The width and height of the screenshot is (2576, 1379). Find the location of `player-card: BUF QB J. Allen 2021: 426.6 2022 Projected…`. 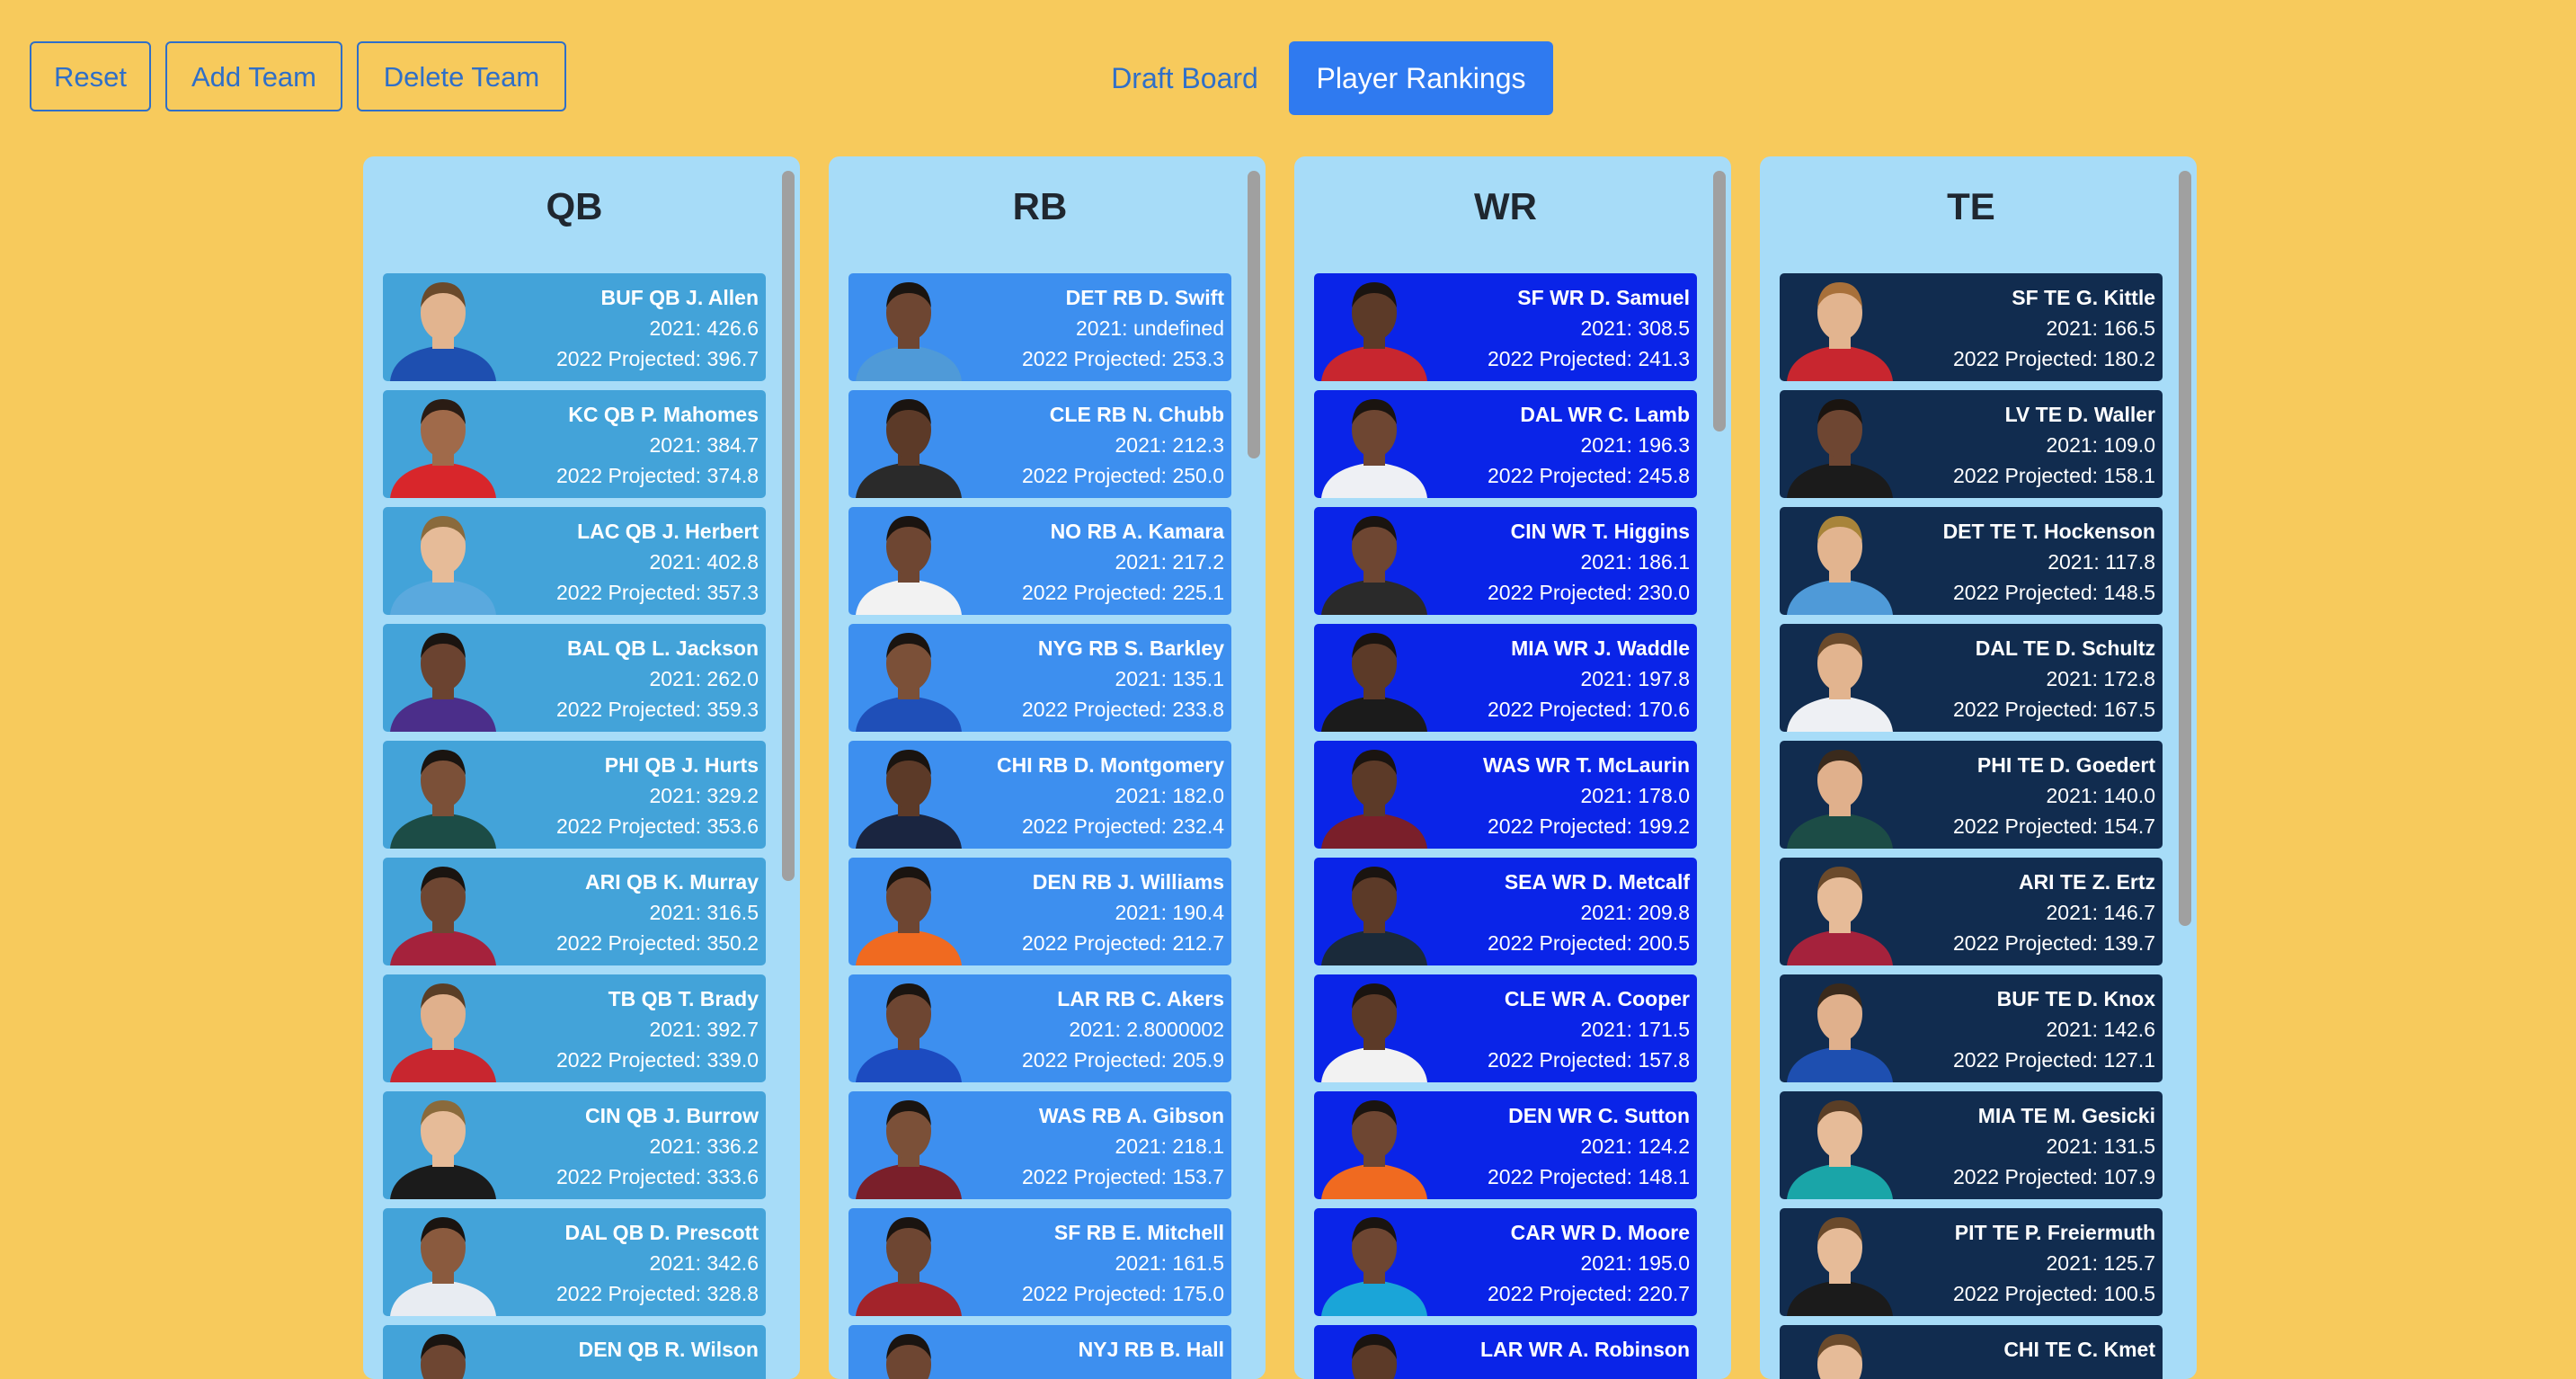

player-card: BUF QB J. Allen 2021: 426.6 2022 Projected… is located at coordinates (574, 327).